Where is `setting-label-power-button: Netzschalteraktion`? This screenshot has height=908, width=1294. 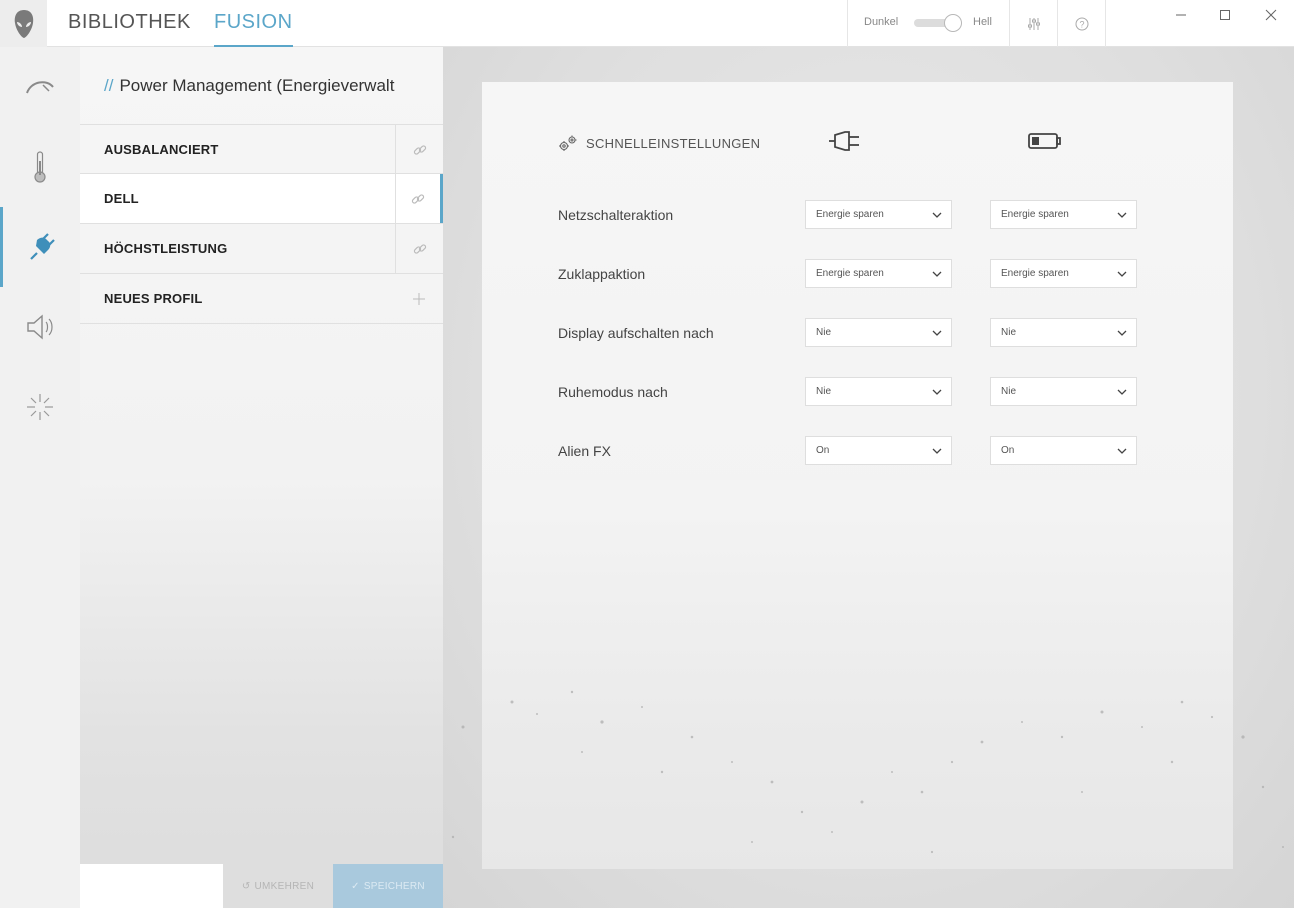
setting-label-power-button: Netzschalteraktion is located at coordinates (616, 215).